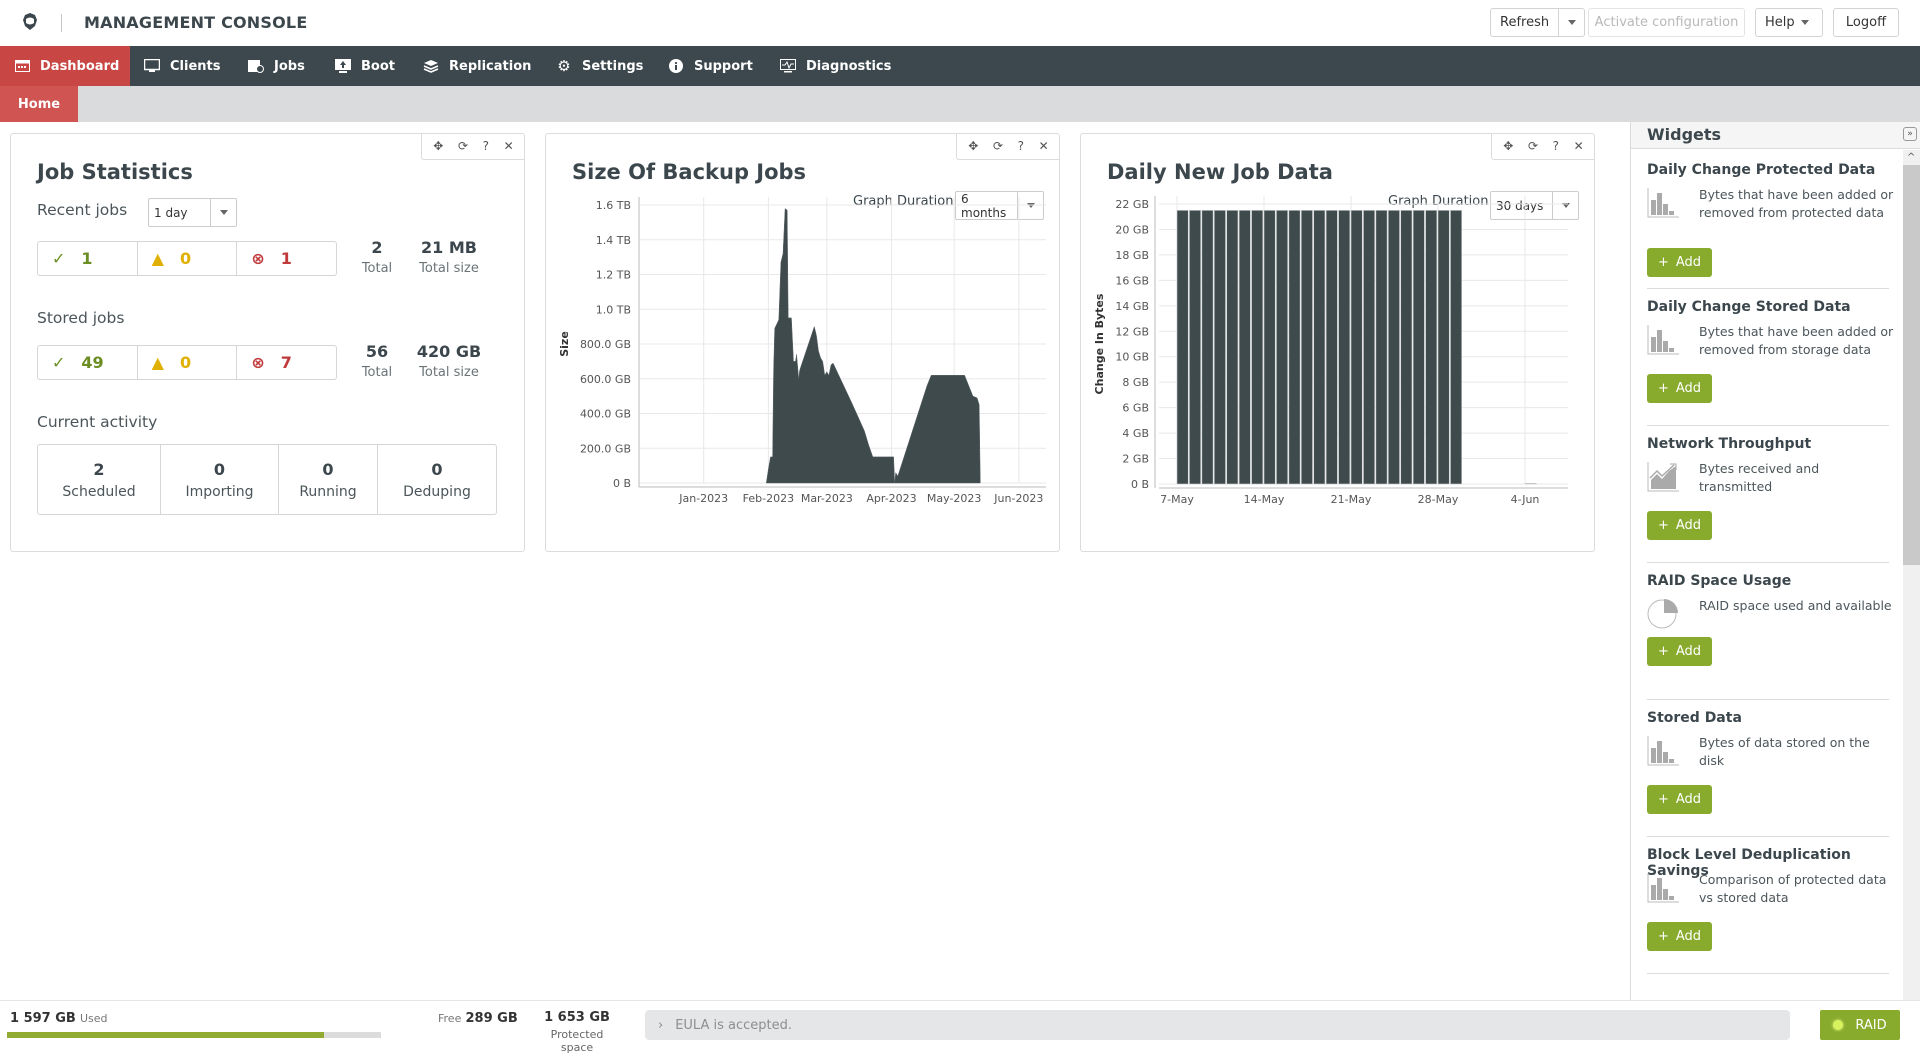  Describe the element at coordinates (358, 66) in the screenshot. I see `nav-boot: Boot` at that location.